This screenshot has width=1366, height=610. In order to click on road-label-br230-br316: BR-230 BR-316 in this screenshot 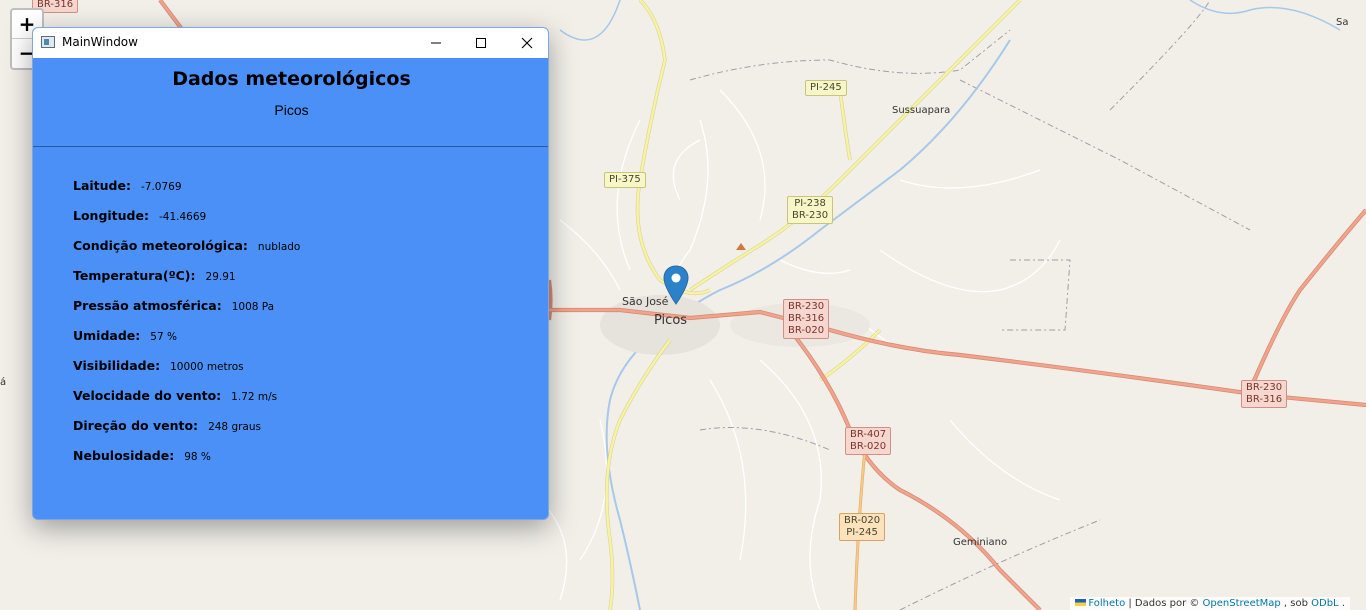, I will do `click(1264, 394)`.